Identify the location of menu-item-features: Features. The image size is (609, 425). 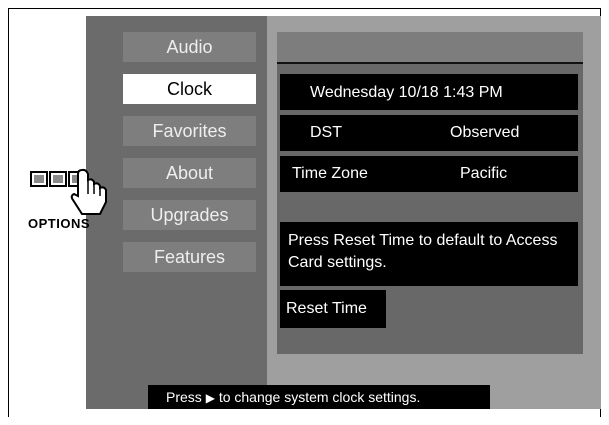
(189, 257).